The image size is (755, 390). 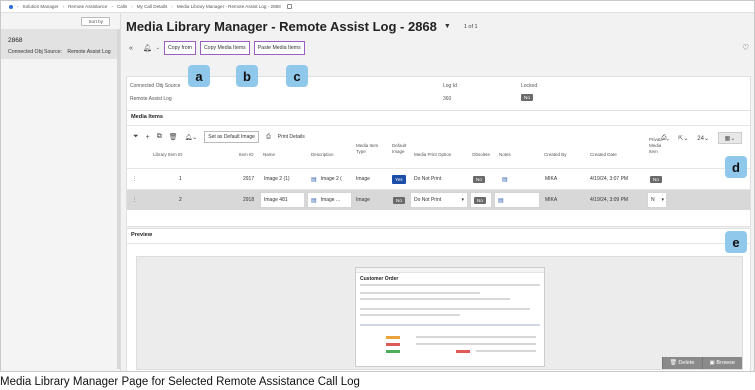 I want to click on default-image-badge: Yes, so click(x=399, y=179).